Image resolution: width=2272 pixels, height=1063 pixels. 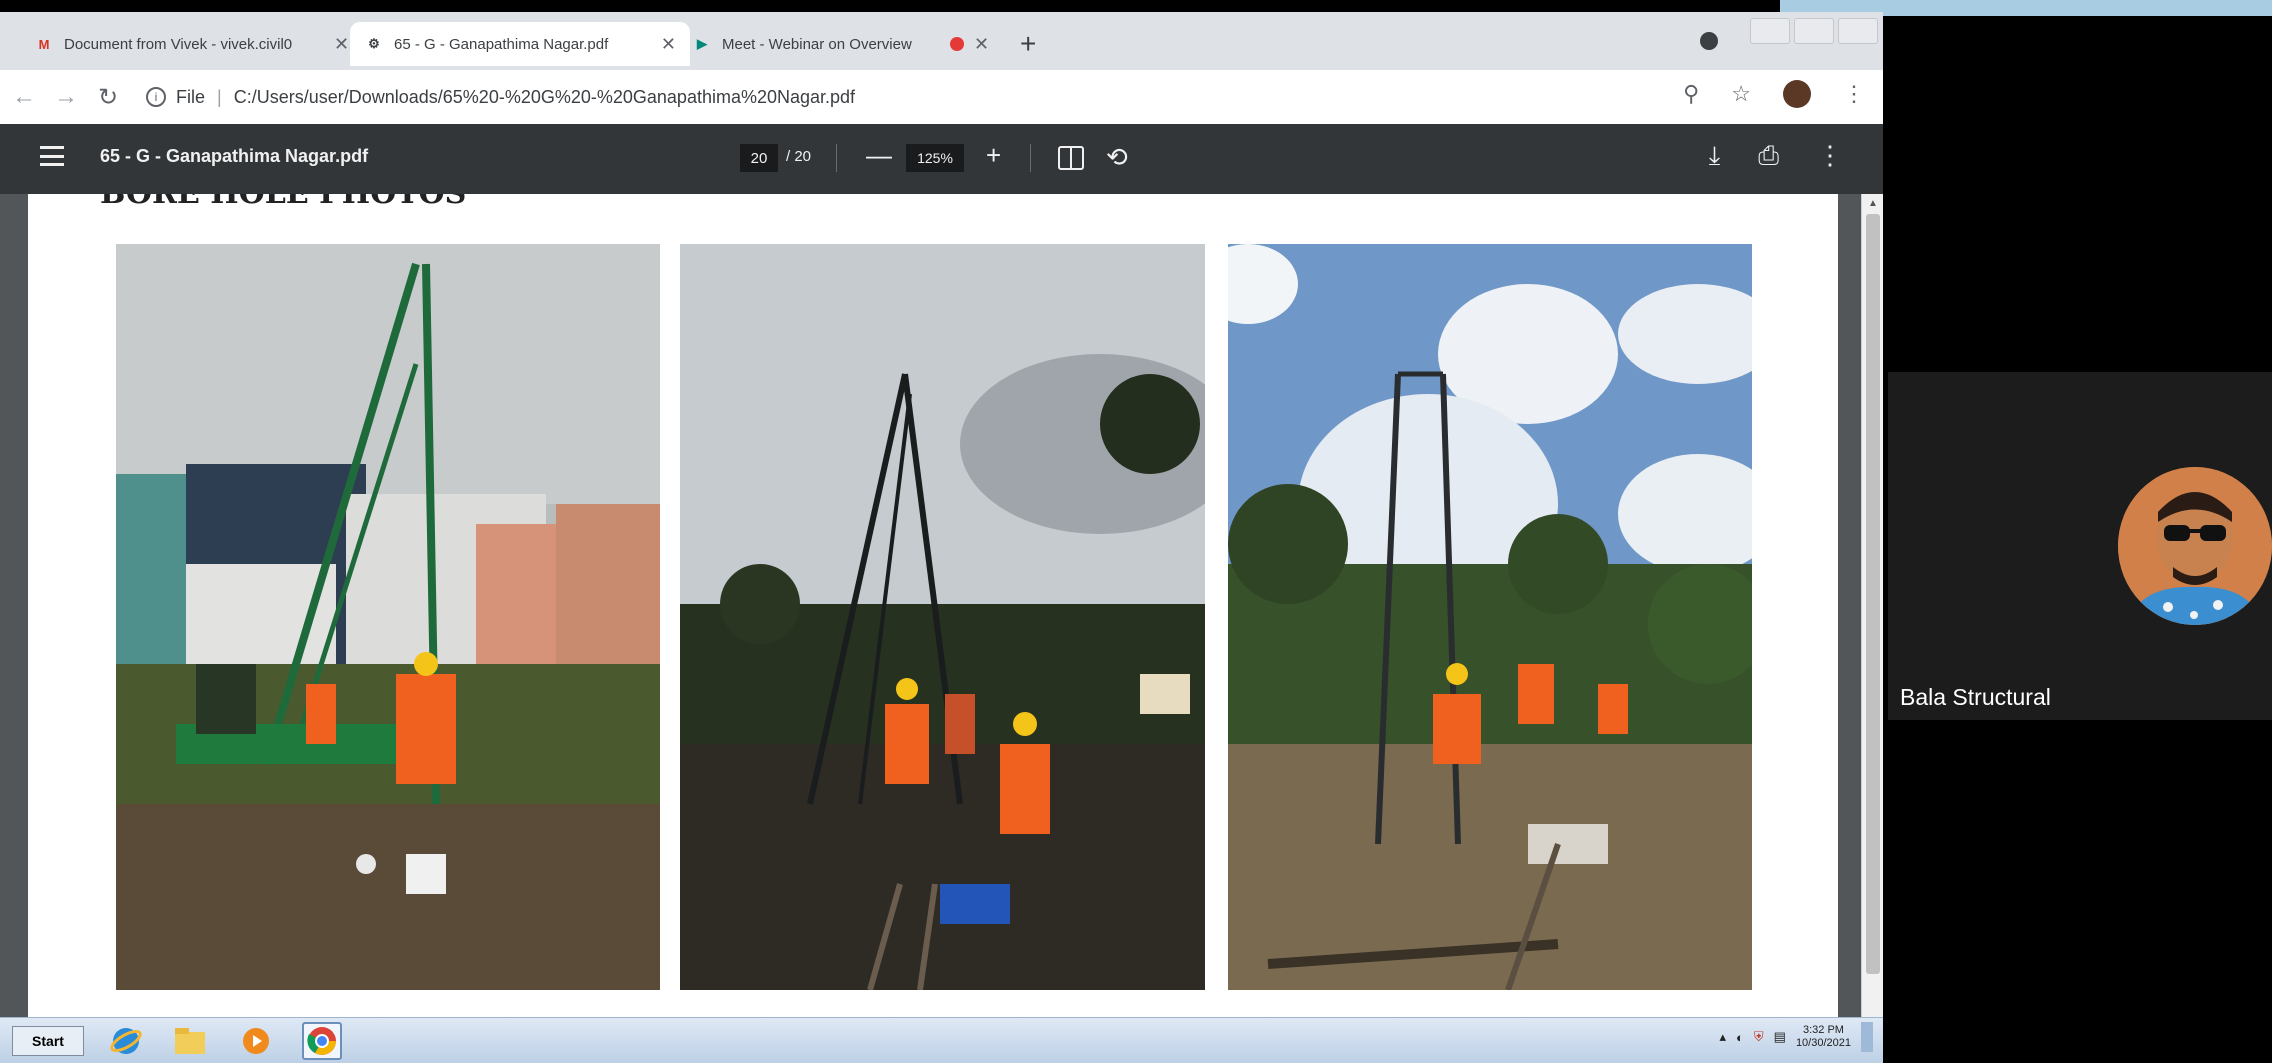 I want to click on start-button: Start, so click(x=48, y=1041).